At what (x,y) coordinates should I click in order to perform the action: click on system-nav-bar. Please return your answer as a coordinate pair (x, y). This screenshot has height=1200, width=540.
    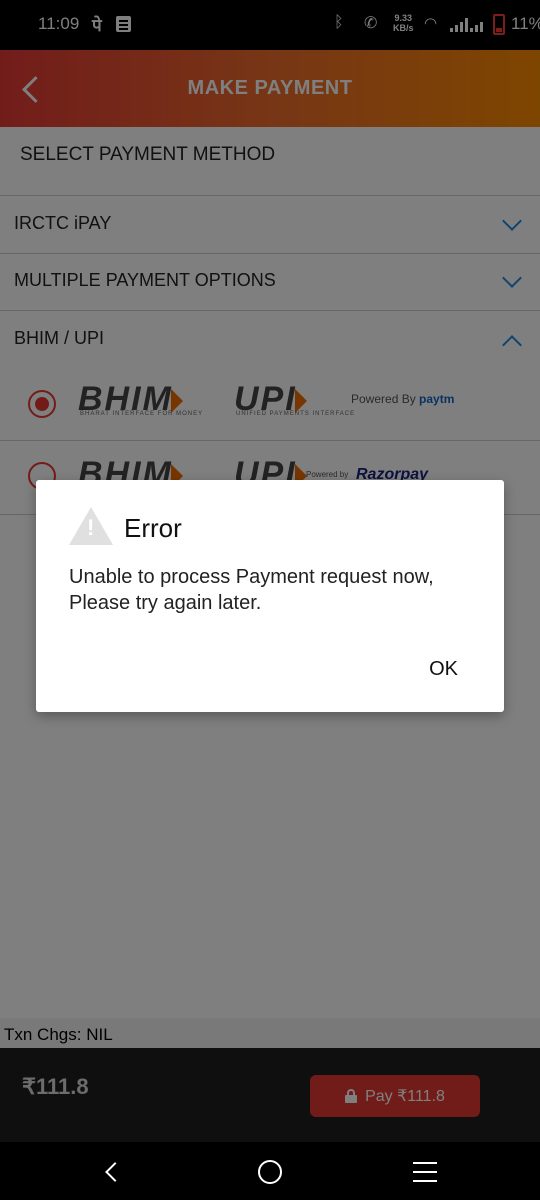
    Looking at the image, I should click on (270, 1171).